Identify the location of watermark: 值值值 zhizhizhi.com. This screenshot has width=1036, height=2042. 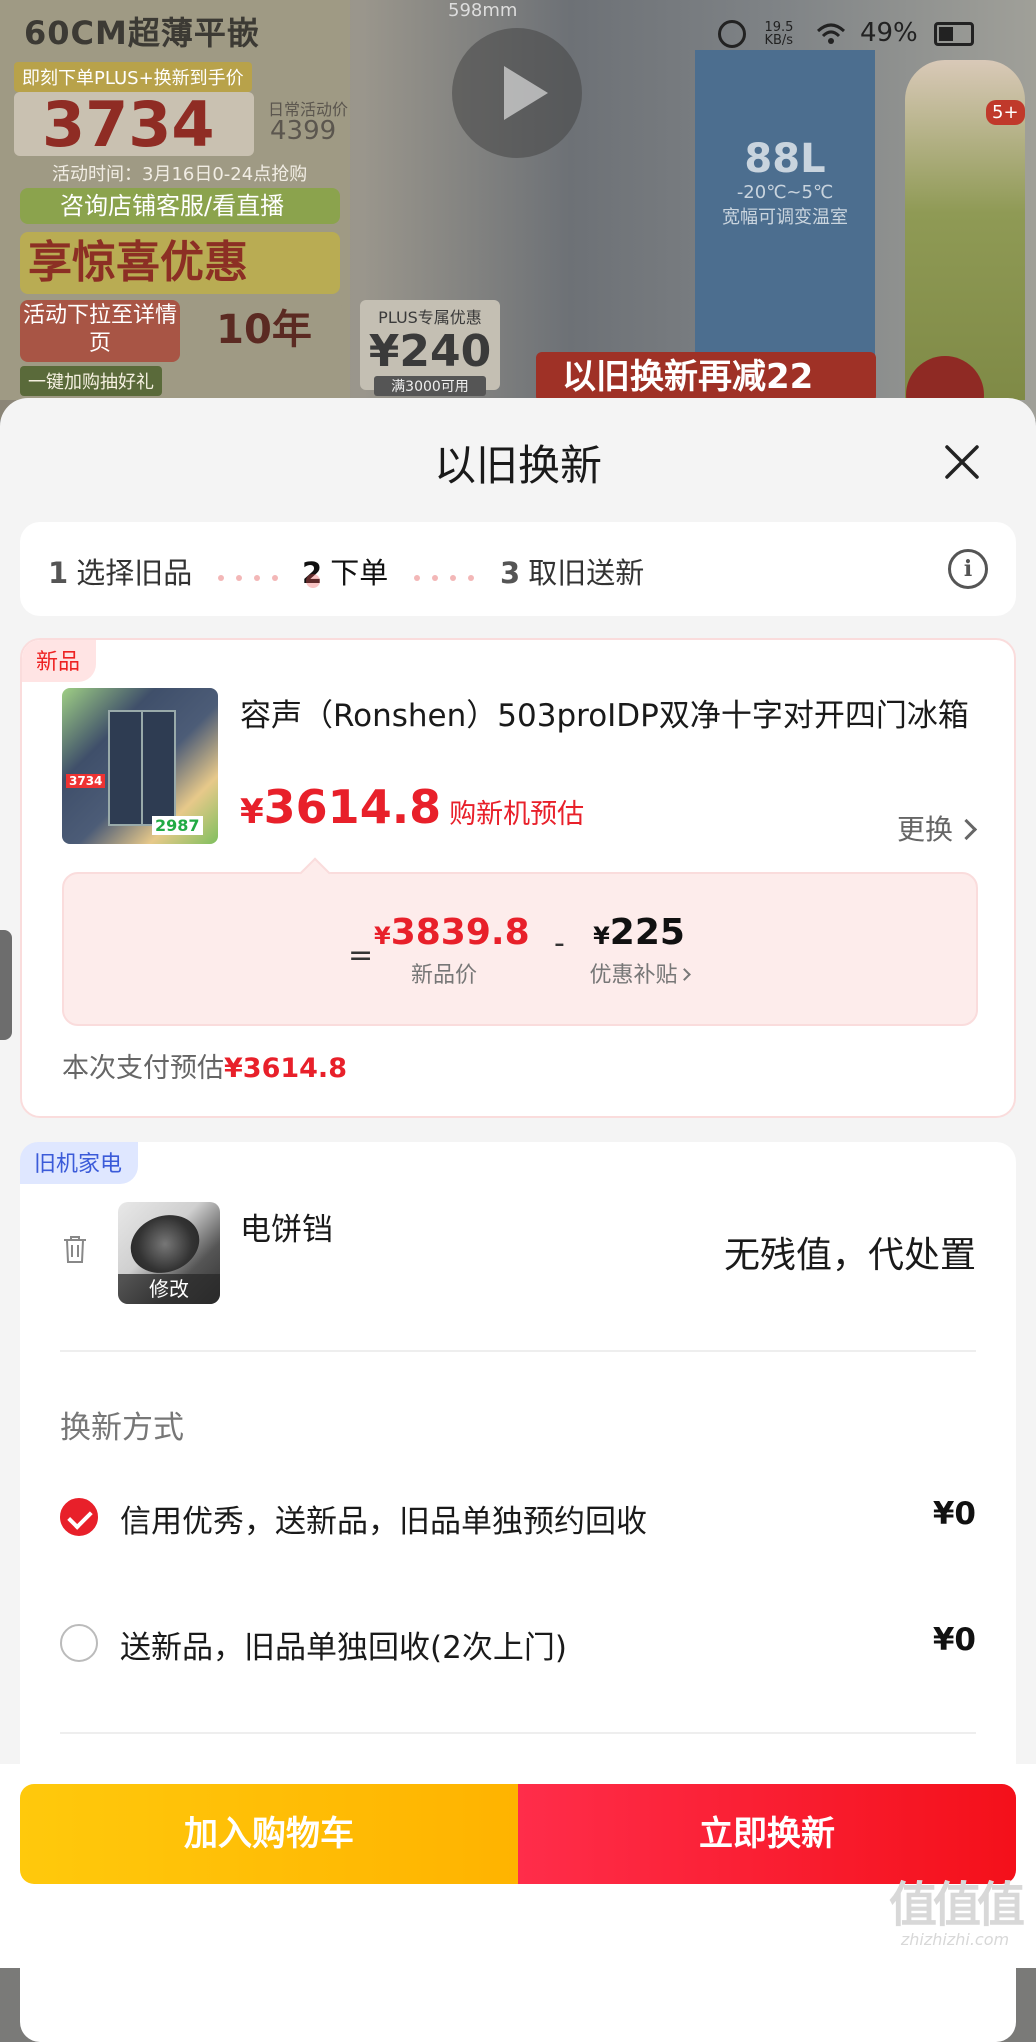
(955, 1914).